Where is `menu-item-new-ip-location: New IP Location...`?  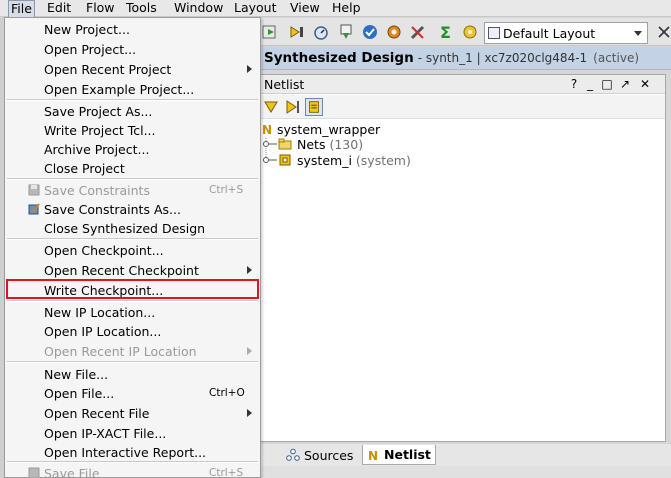
menu-item-new-ip-location: New IP Location... is located at coordinates (132, 312).